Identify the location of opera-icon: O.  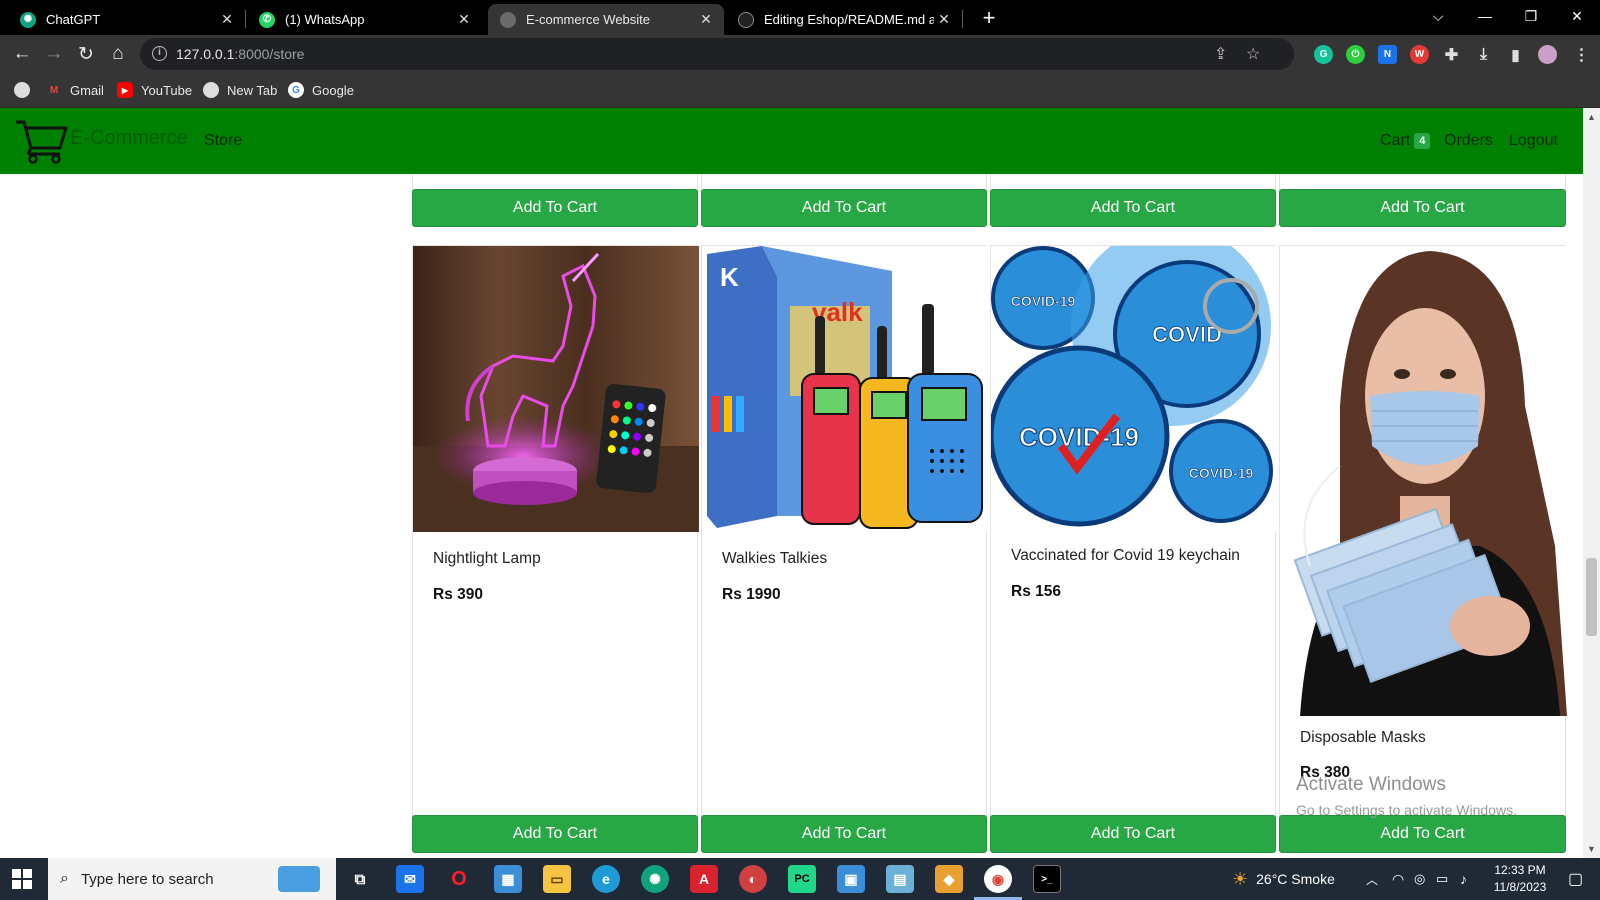
(459, 879).